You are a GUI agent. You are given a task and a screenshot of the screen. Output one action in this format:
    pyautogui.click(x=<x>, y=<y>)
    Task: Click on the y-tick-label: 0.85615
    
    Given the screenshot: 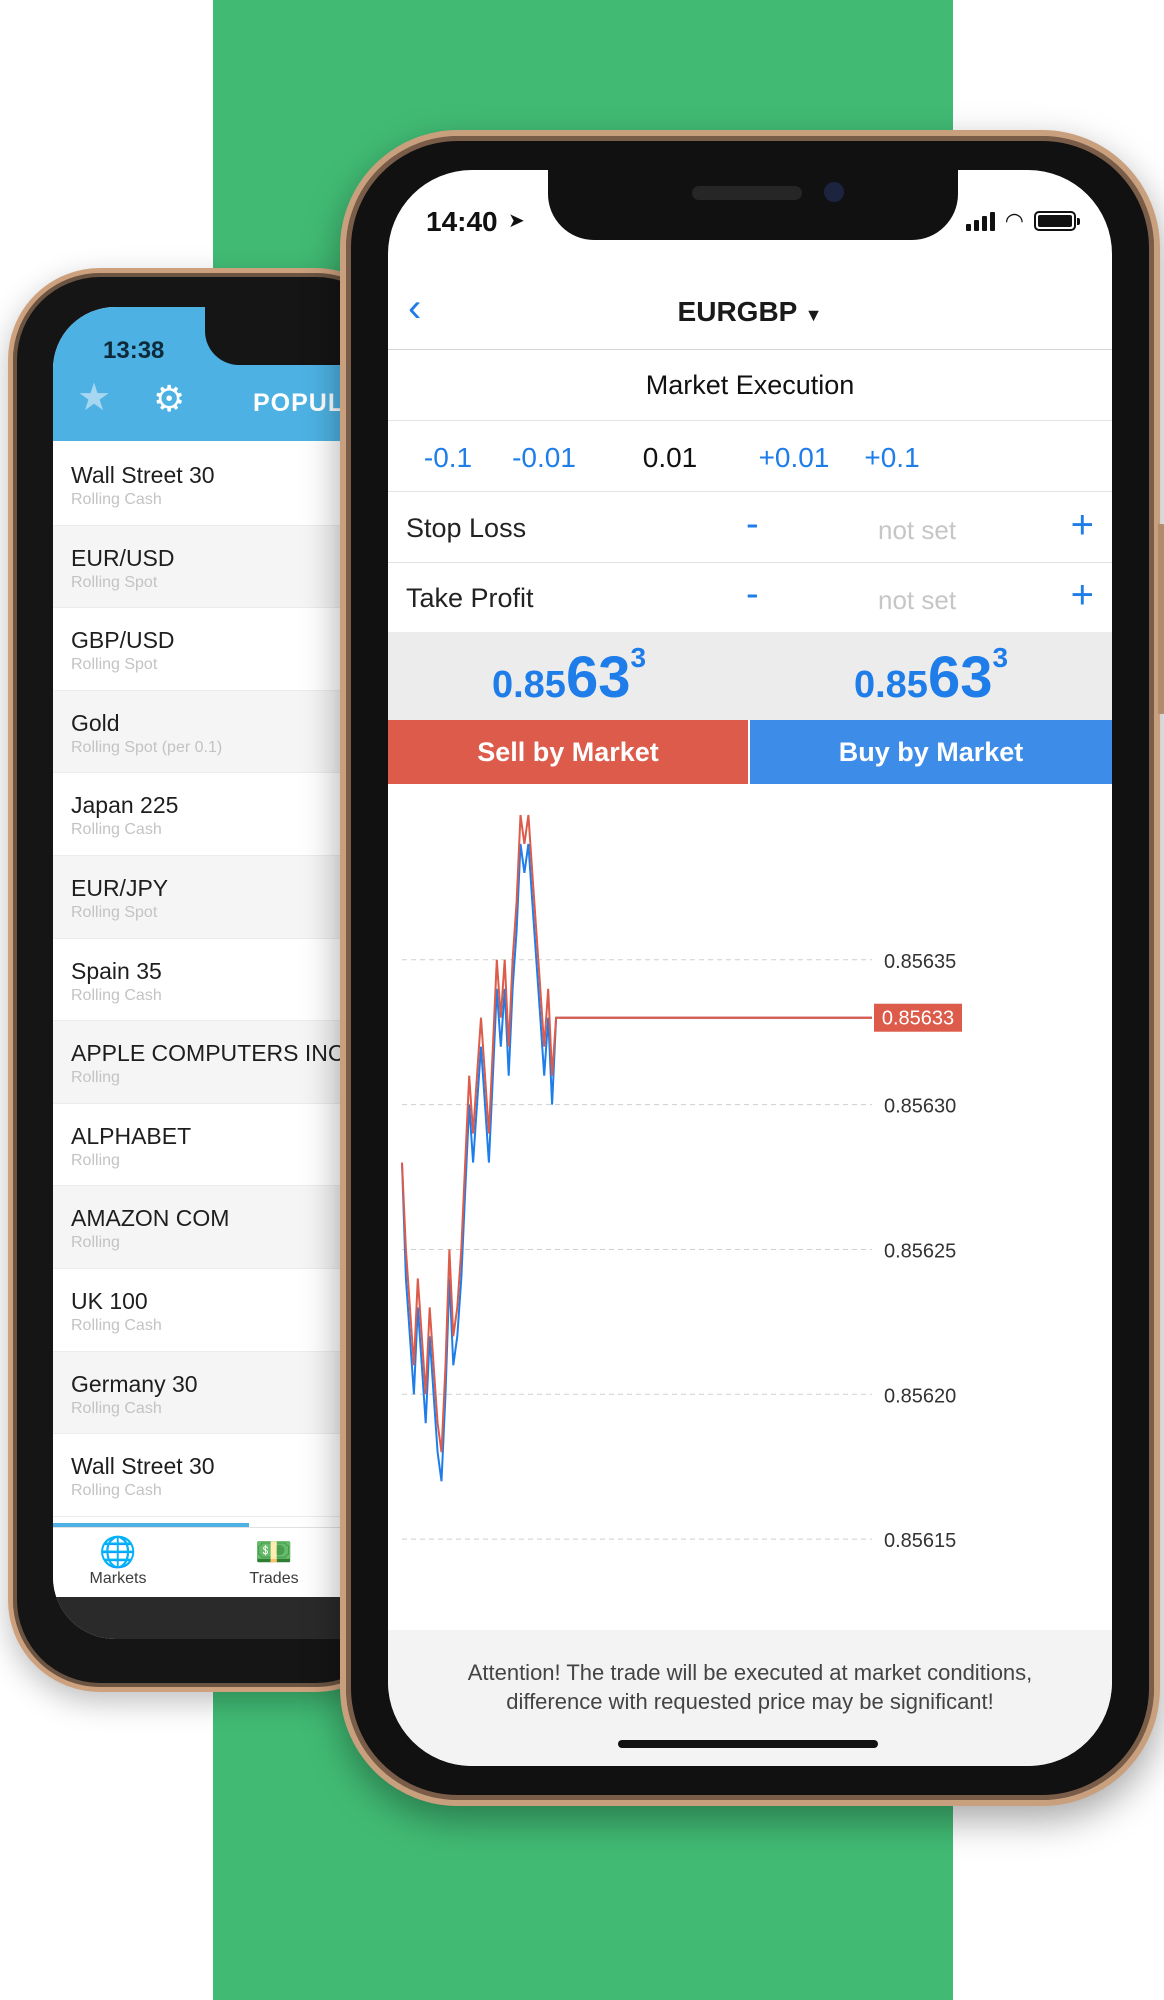 What is the action you would take?
    pyautogui.click(x=920, y=1541)
    